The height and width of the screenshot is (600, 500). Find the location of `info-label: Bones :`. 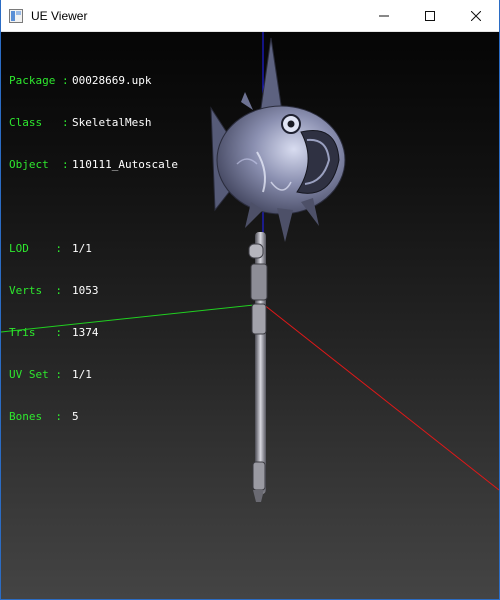

info-label: Bones : is located at coordinates (39, 416).